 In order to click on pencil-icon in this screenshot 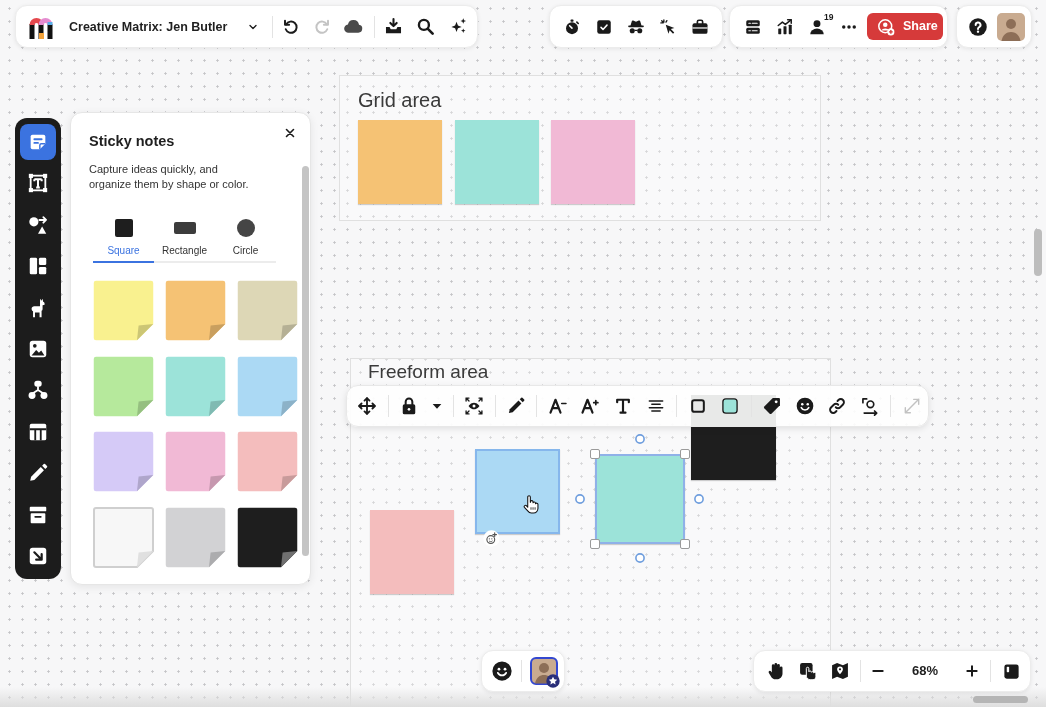, I will do `click(516, 406)`.